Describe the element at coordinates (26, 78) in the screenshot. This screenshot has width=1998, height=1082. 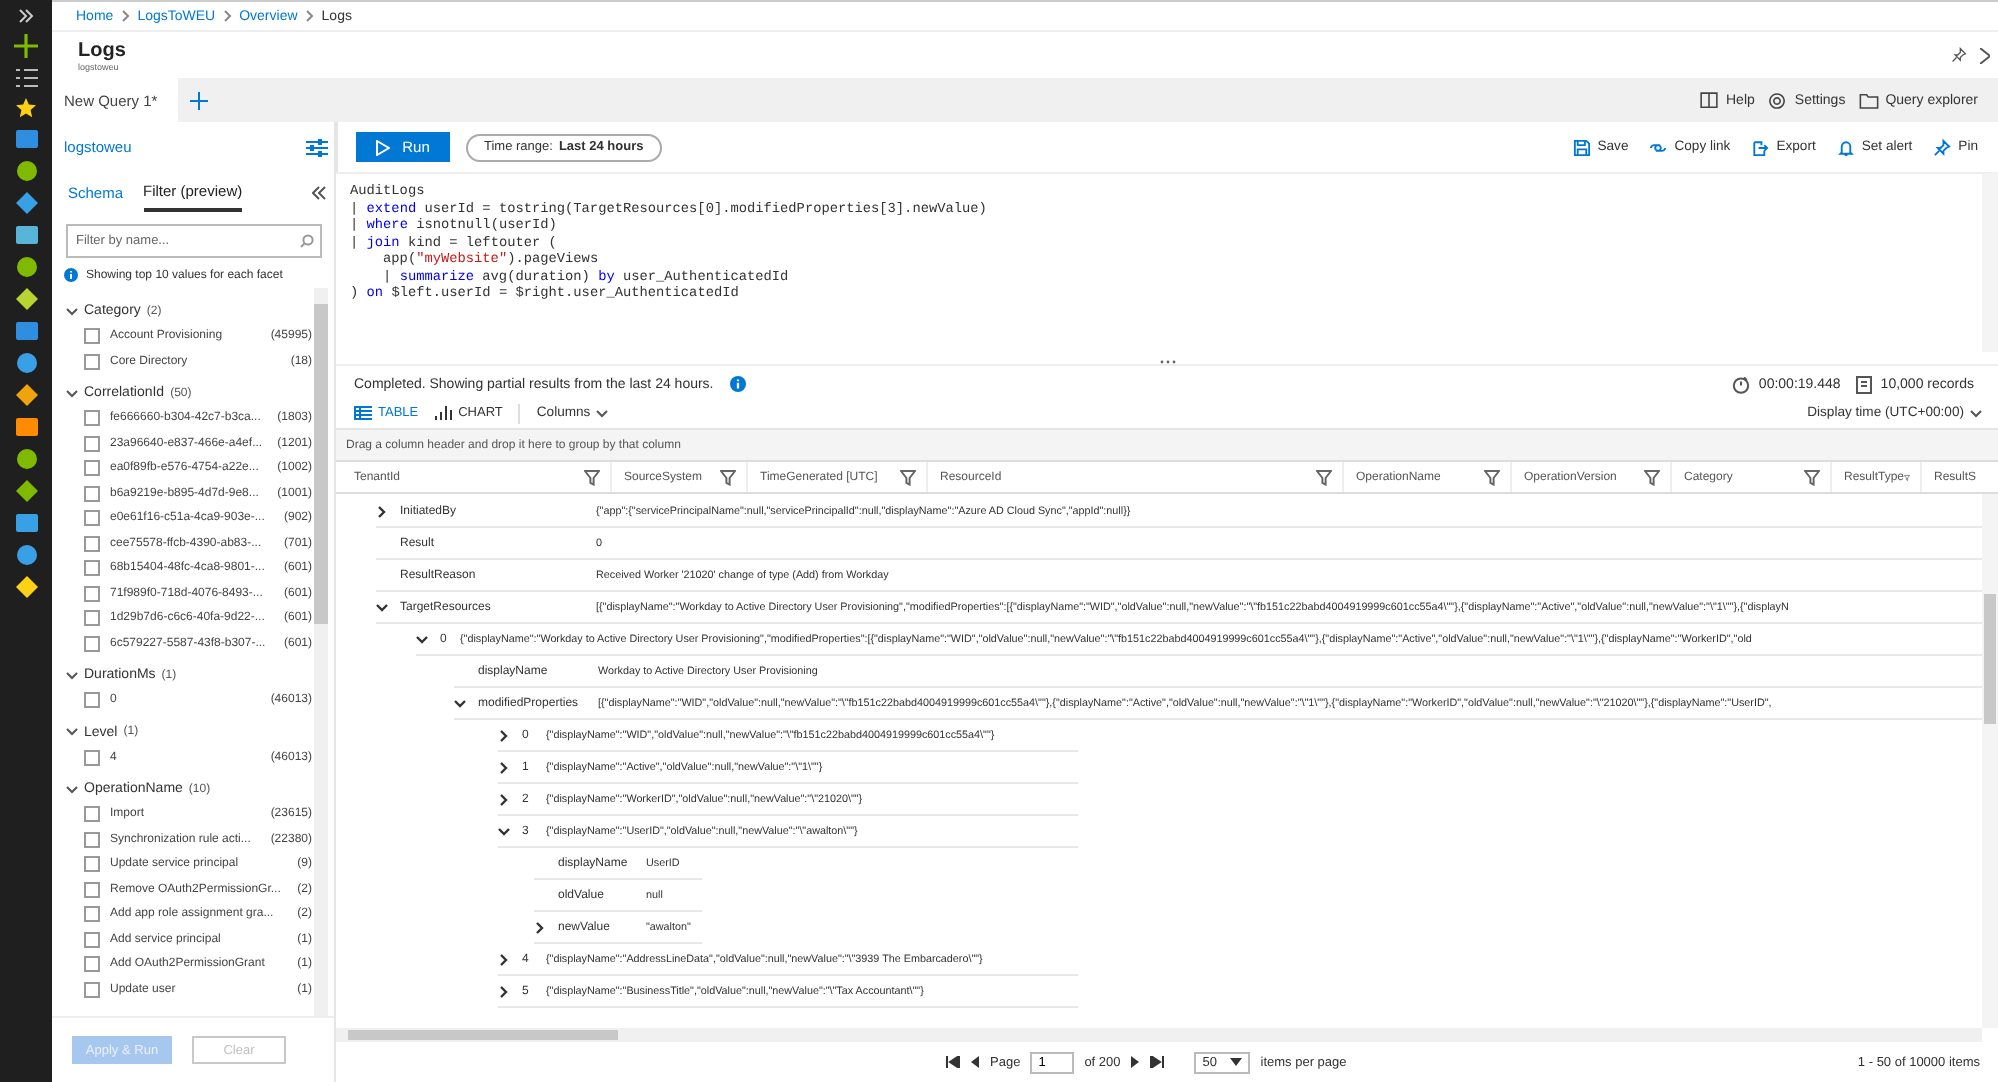
I see `list-icon` at that location.